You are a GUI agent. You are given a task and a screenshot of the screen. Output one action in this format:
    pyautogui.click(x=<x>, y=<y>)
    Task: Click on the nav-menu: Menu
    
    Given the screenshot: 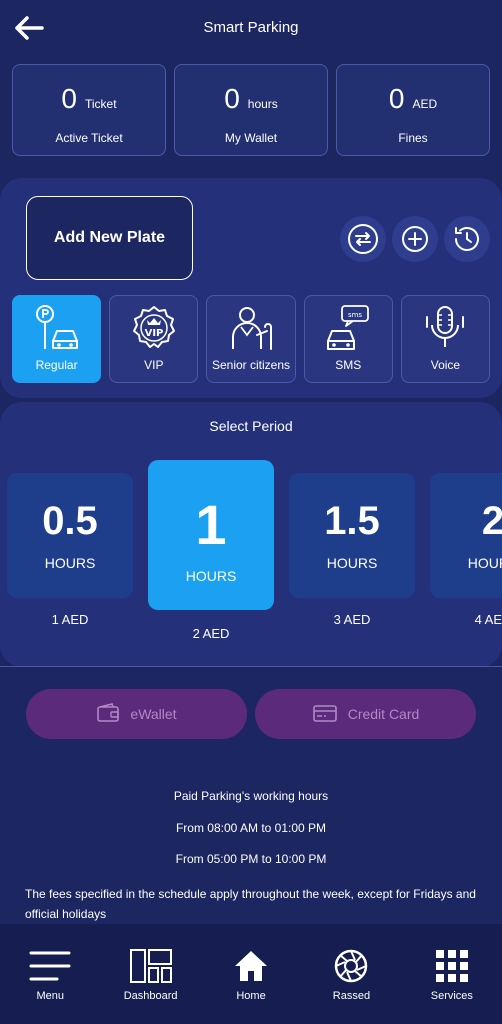 What is the action you would take?
    pyautogui.click(x=50, y=974)
    